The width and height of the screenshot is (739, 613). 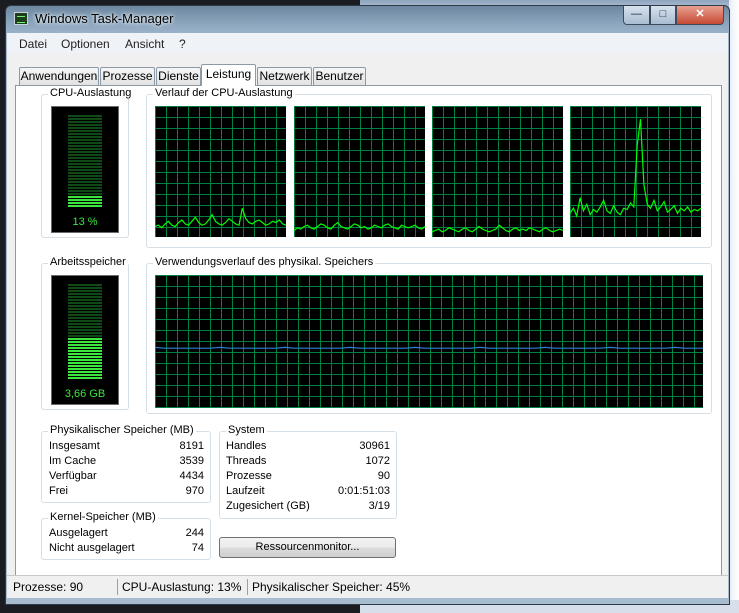 What do you see at coordinates (377, 461) in the screenshot?
I see `system-threads-value: 1072` at bounding box center [377, 461].